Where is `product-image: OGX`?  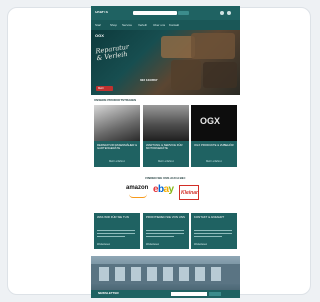 product-image: OGX is located at coordinates (214, 123).